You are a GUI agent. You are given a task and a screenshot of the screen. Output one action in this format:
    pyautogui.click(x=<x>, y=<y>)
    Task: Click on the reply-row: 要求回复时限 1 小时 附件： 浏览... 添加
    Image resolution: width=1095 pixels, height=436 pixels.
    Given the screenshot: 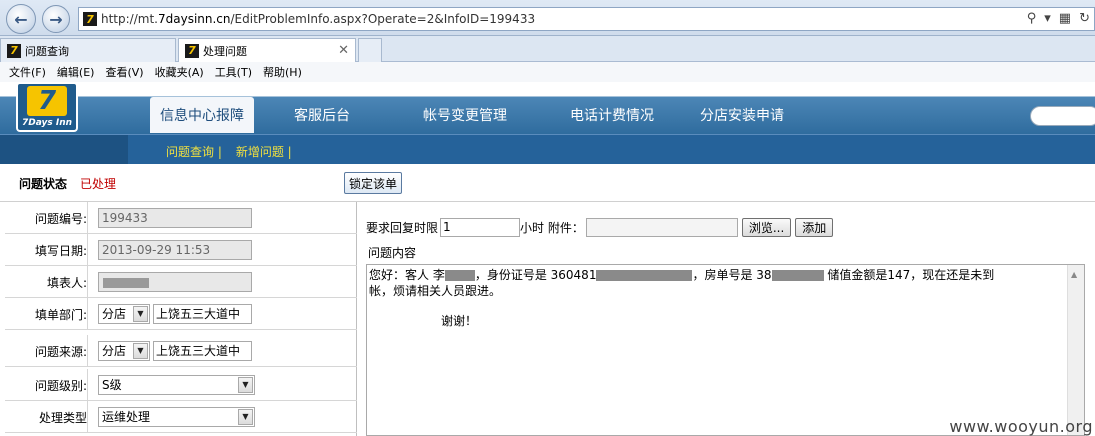 What is the action you would take?
    pyautogui.click(x=600, y=227)
    